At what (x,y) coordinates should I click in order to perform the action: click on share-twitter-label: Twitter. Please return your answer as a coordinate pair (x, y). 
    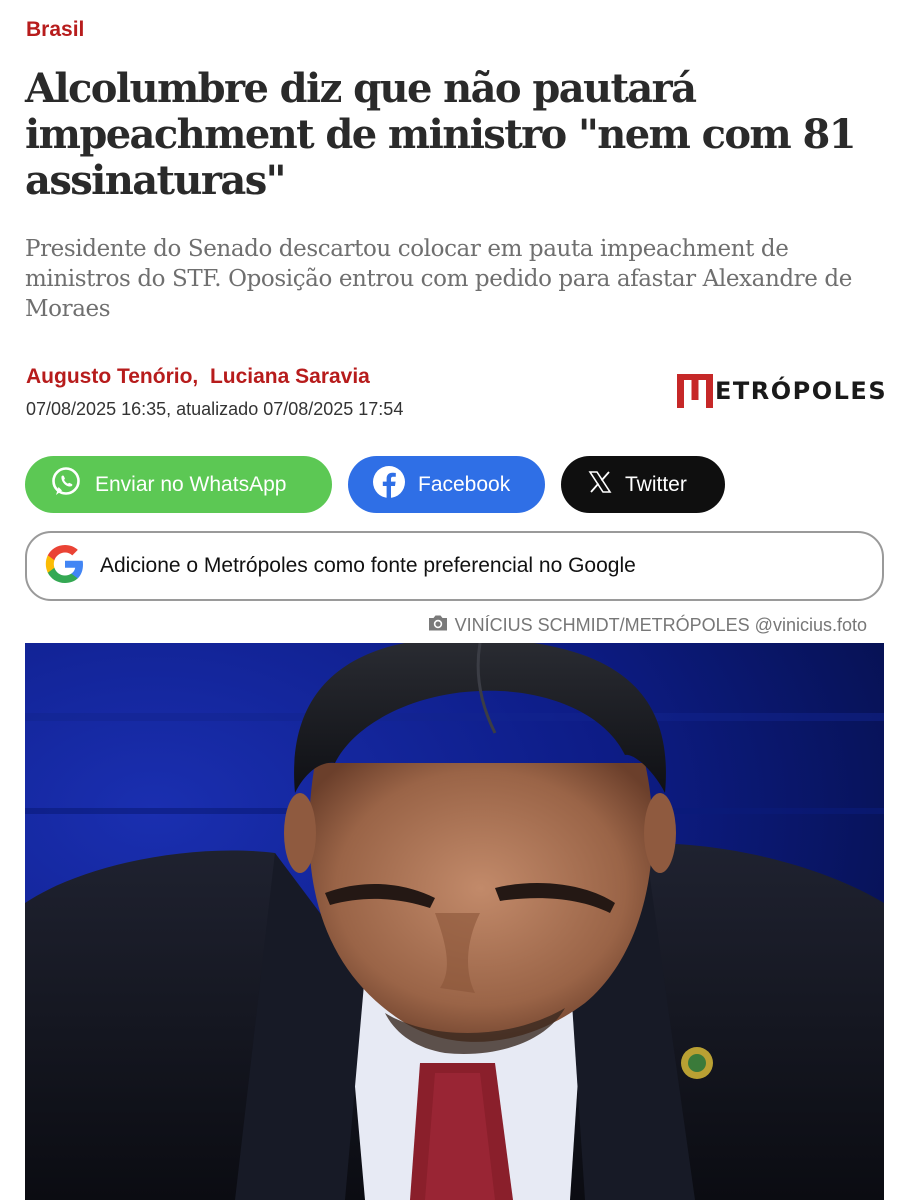
    Looking at the image, I should click on (656, 484).